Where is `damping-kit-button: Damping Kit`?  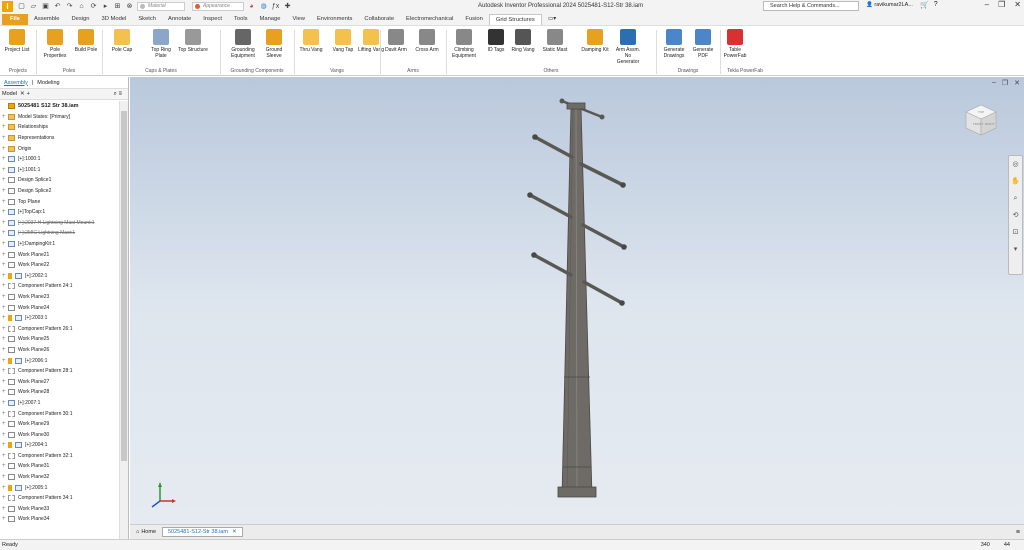
damping-kit-button: Damping Kit is located at coordinates (595, 41).